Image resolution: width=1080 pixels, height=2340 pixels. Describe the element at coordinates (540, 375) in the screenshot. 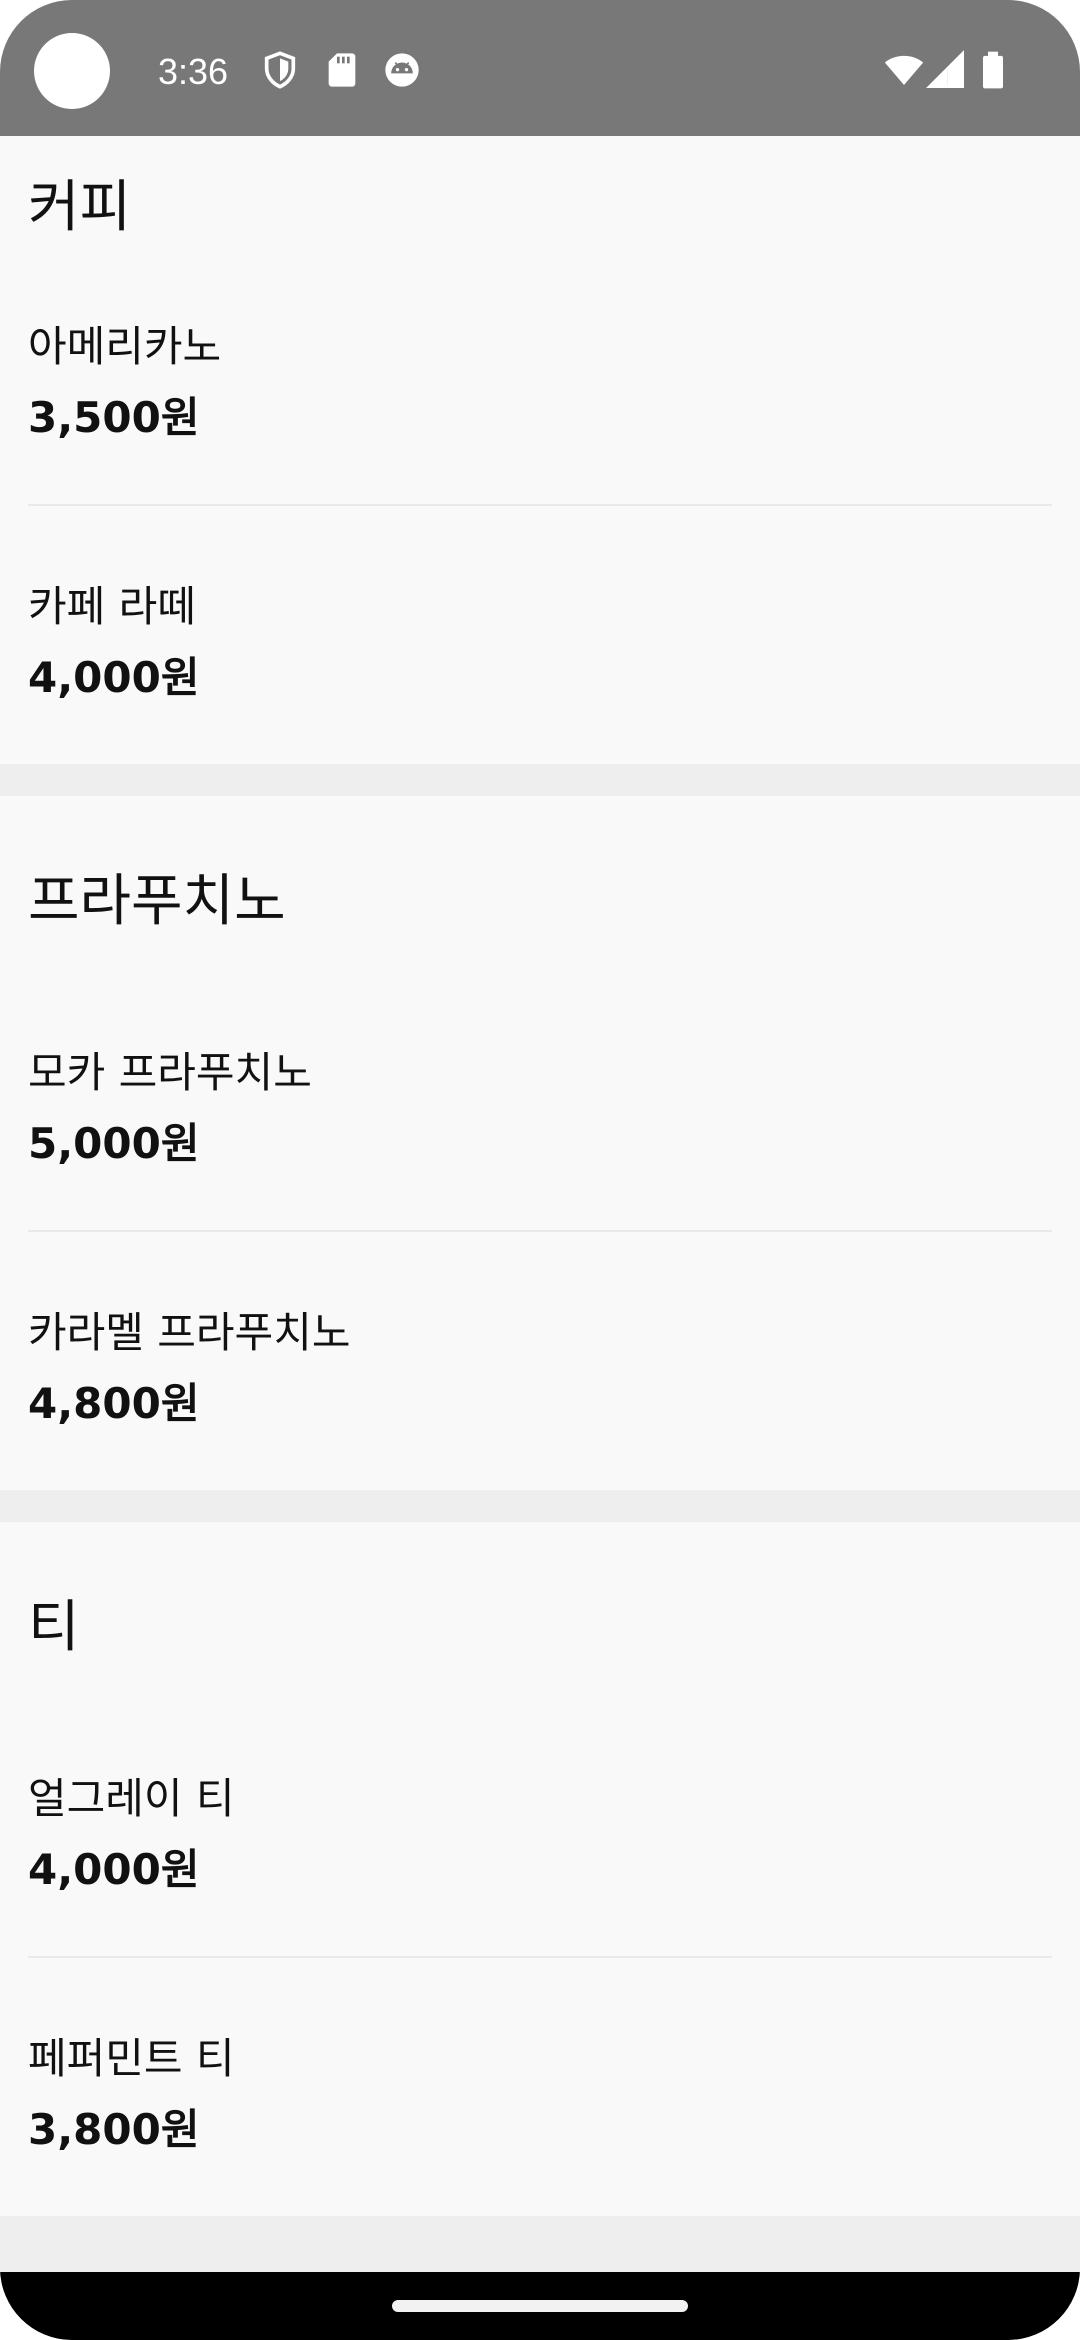

I see `menu-item-americano: 아메리카노 3,500원` at that location.